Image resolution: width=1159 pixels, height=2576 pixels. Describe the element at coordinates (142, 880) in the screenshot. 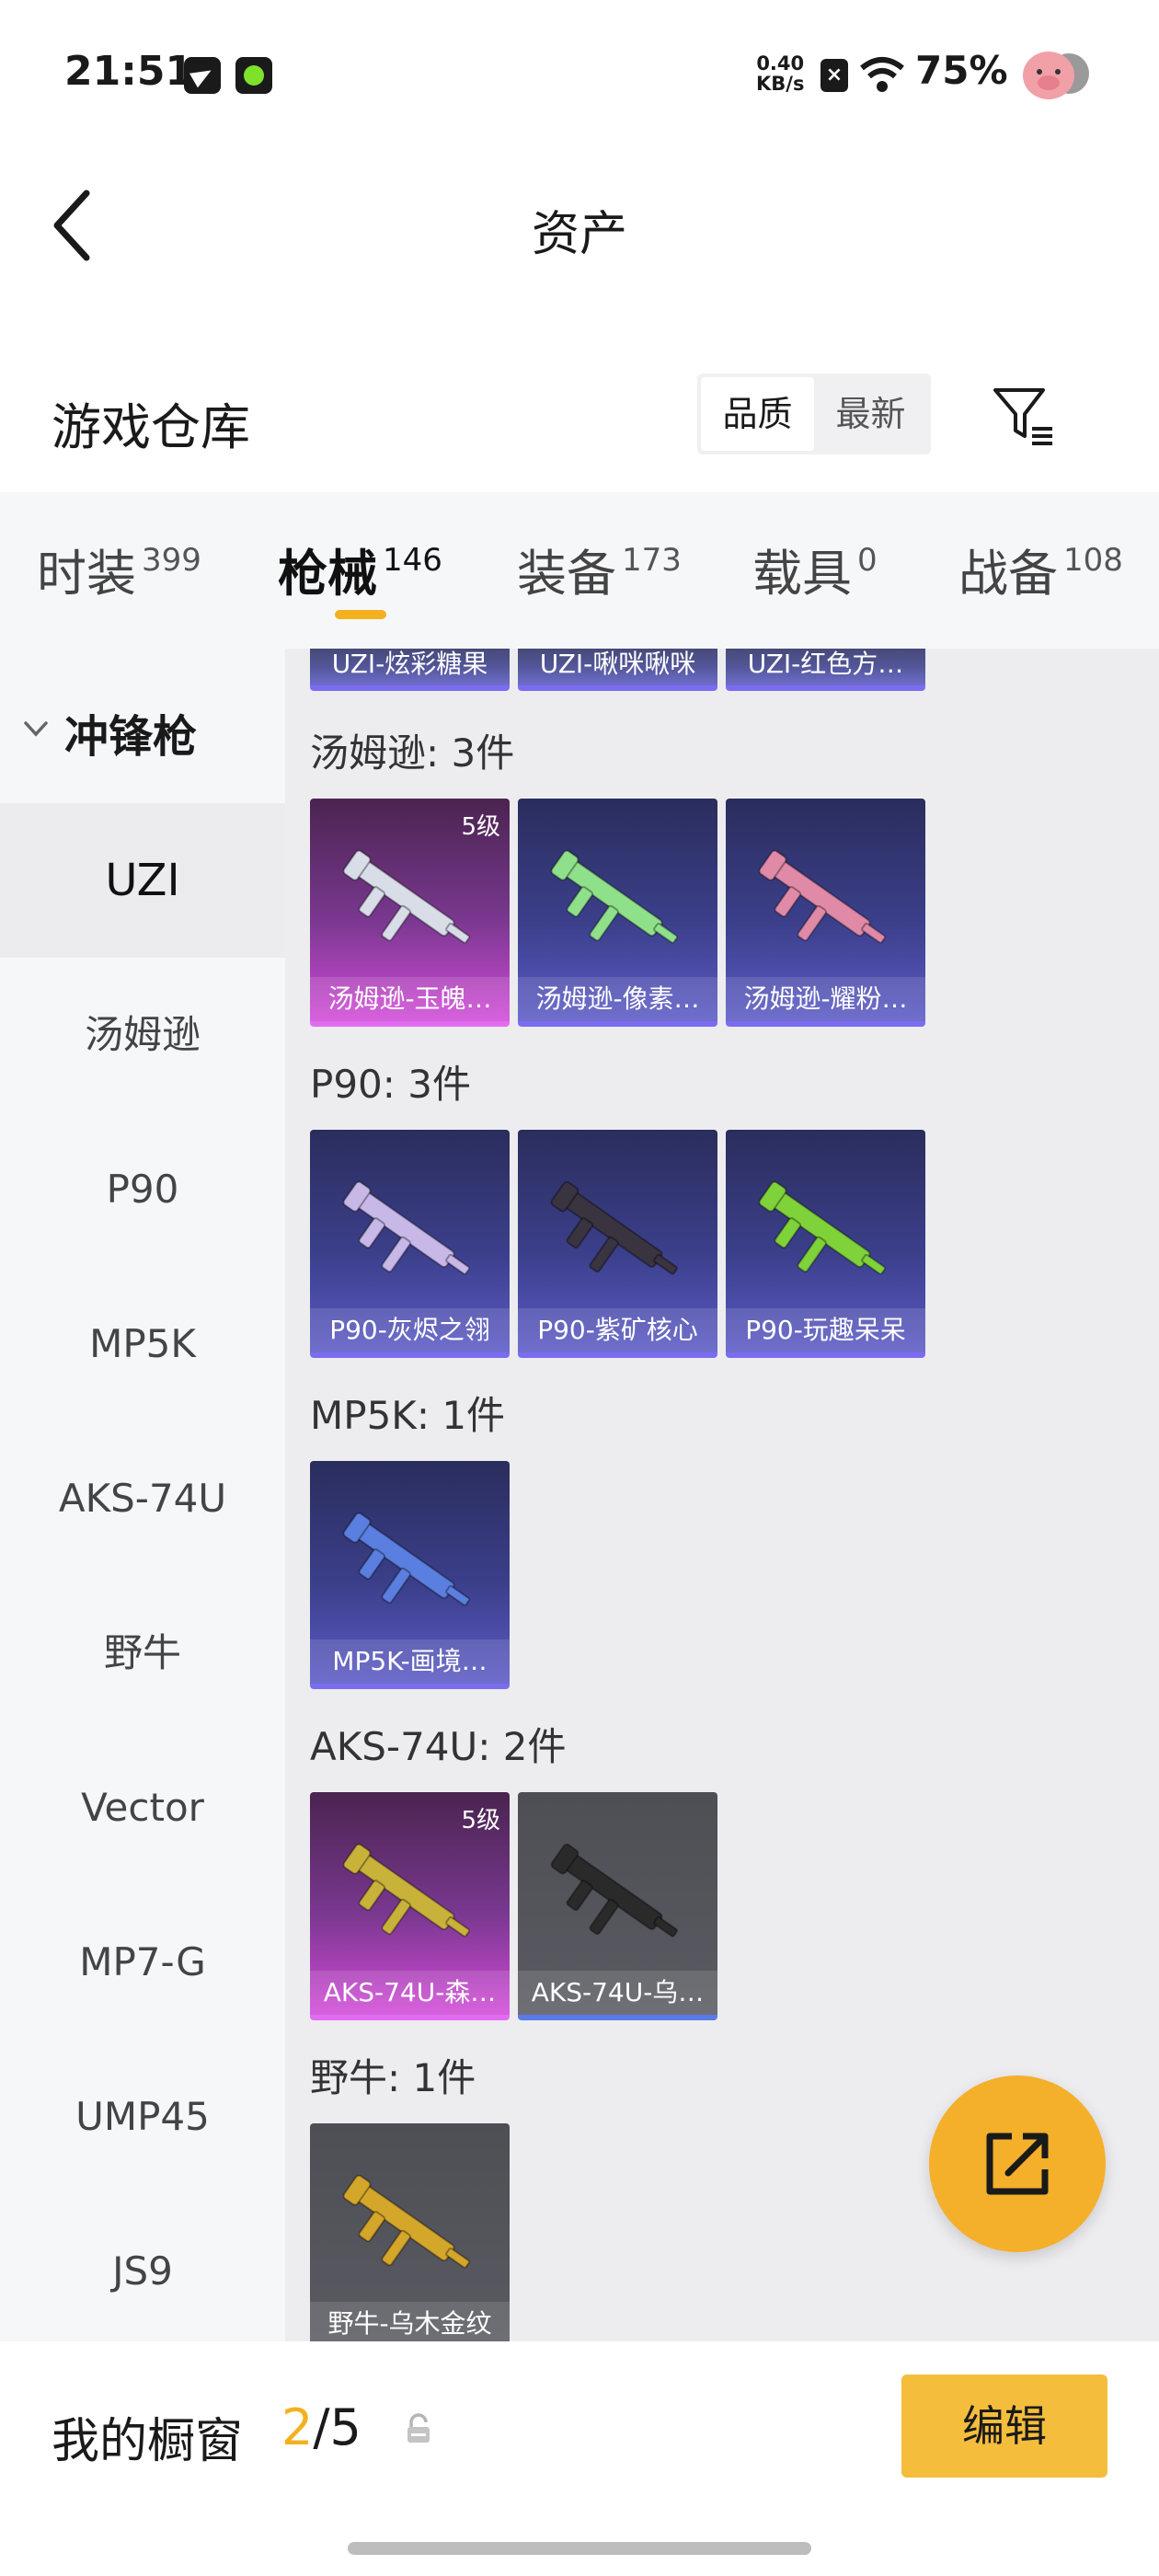

I see `sidebar-item-uzi: UZI` at that location.